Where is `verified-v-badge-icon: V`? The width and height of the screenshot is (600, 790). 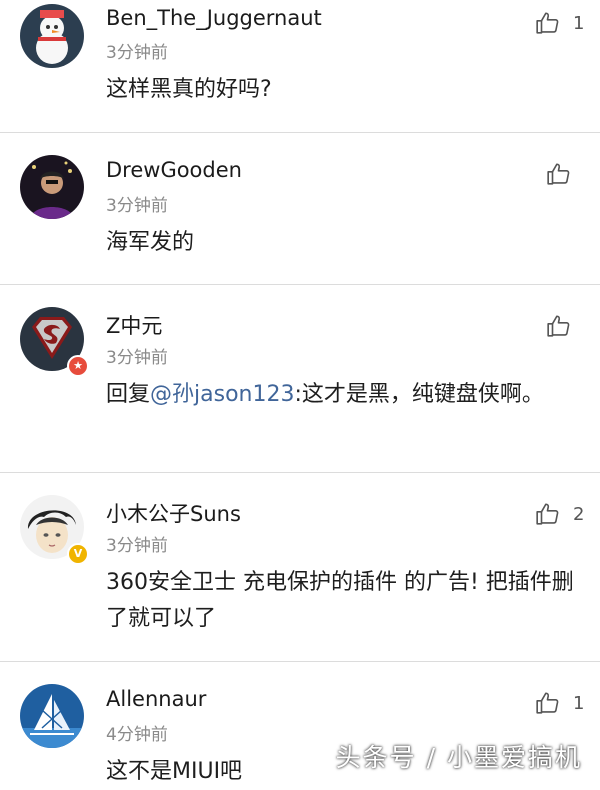
verified-v-badge-icon: V is located at coordinates (78, 554).